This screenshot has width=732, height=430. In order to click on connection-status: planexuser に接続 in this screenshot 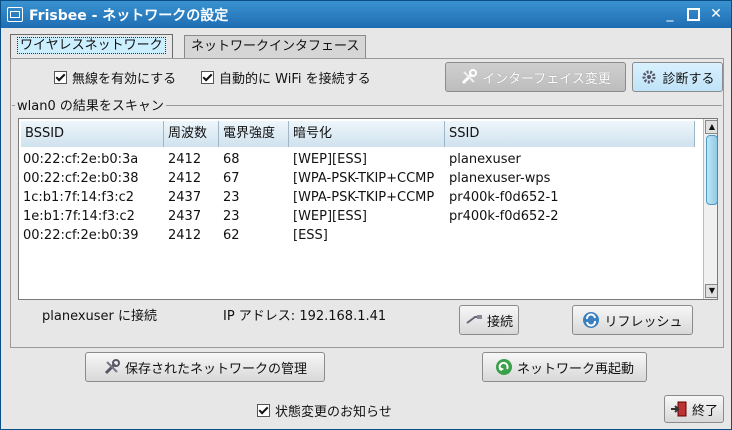, I will do `click(100, 316)`.